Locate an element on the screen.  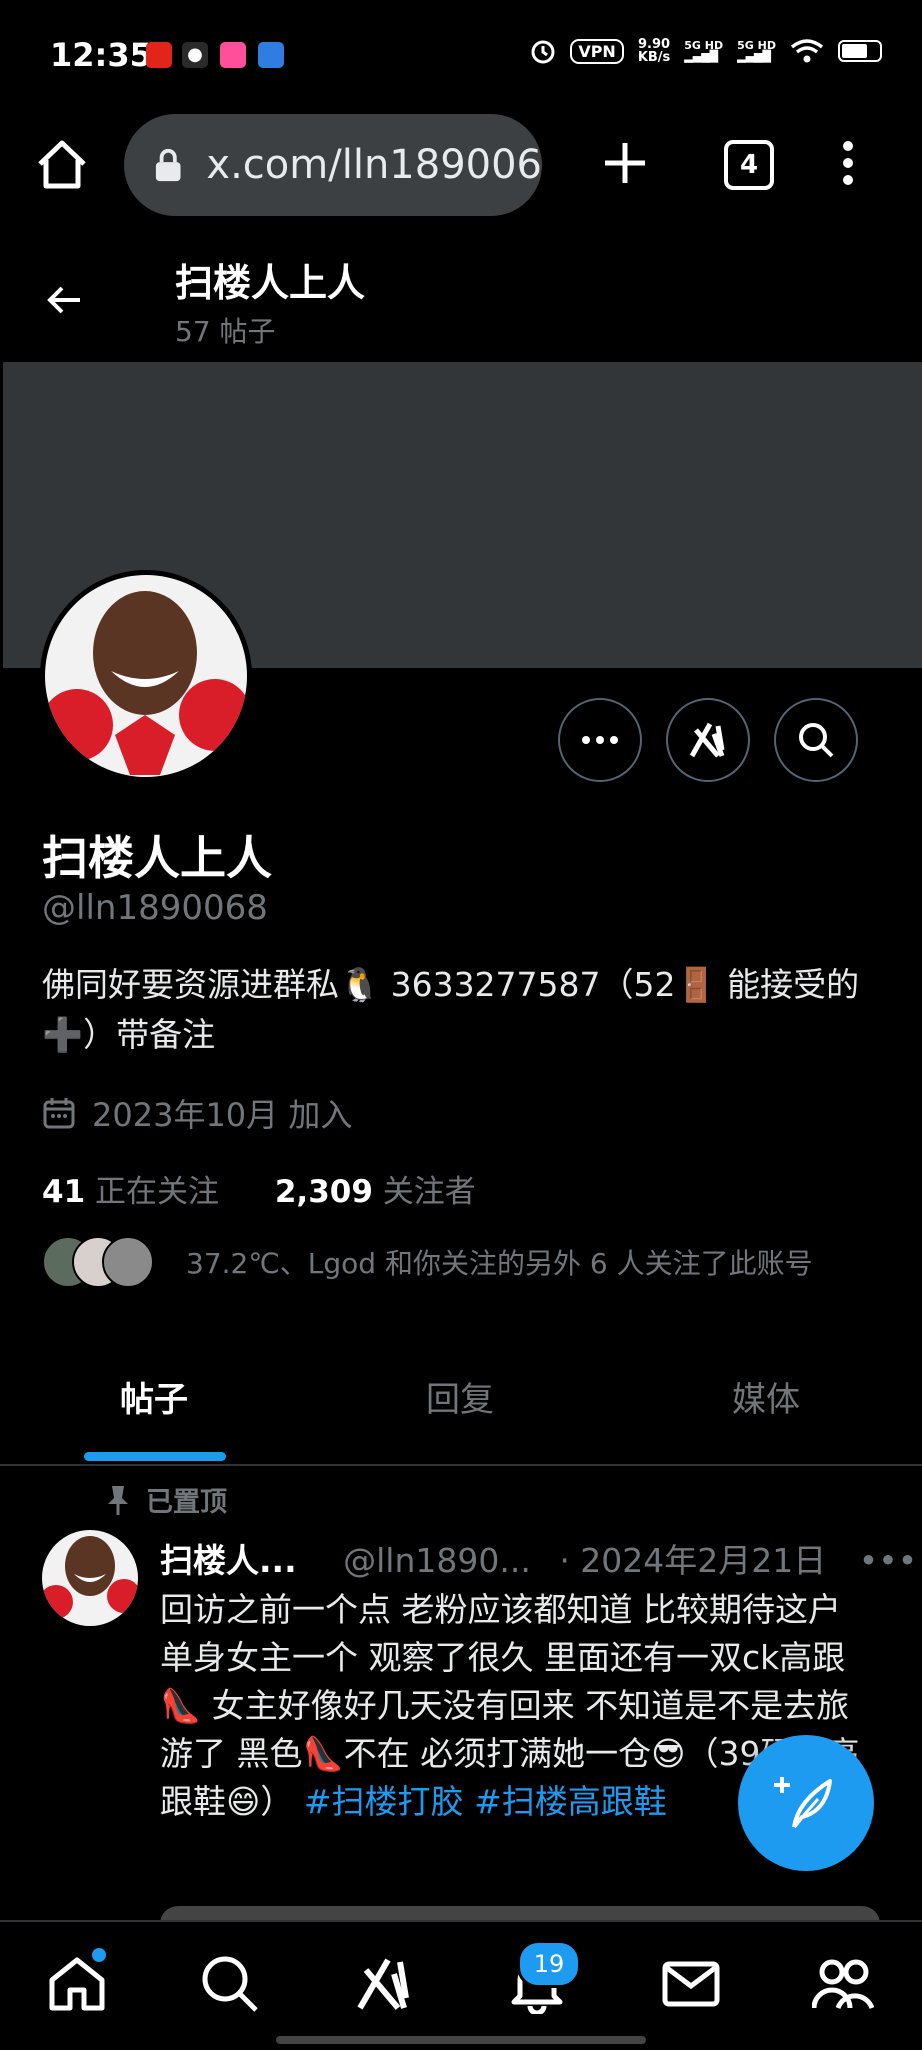
vpn-badge: VPN is located at coordinates (597, 51).